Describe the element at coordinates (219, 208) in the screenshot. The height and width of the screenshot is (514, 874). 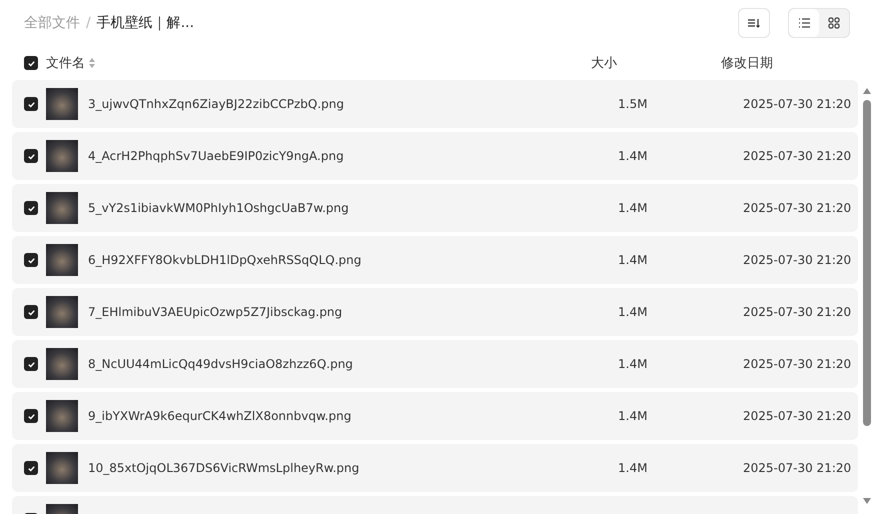
I see `file-name: 5_vY2s1ibiavkWM0PhIyh1OshgcUaB7w.png` at that location.